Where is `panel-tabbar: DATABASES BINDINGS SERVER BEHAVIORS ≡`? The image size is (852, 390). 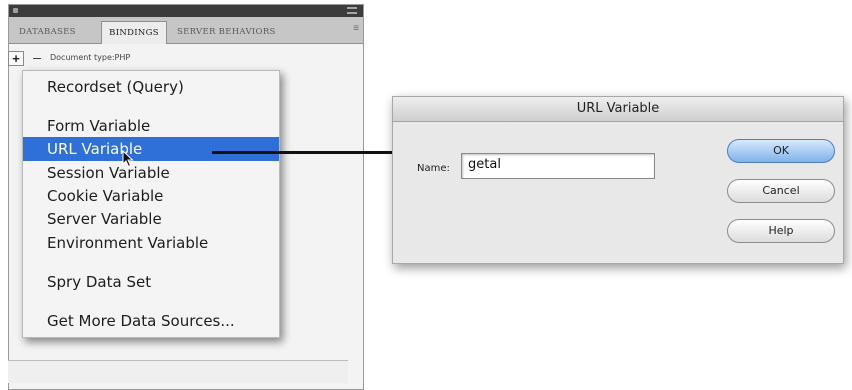 panel-tabbar: DATABASES BINDINGS SERVER BEHAVIORS ≡ is located at coordinates (186, 30).